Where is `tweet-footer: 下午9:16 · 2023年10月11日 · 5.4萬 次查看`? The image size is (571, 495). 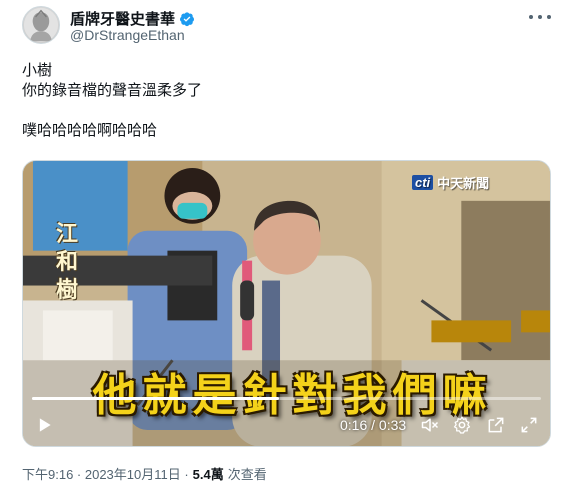 tweet-footer: 下午9:16 · 2023年10月11日 · 5.4萬 次查看 is located at coordinates (144, 473).